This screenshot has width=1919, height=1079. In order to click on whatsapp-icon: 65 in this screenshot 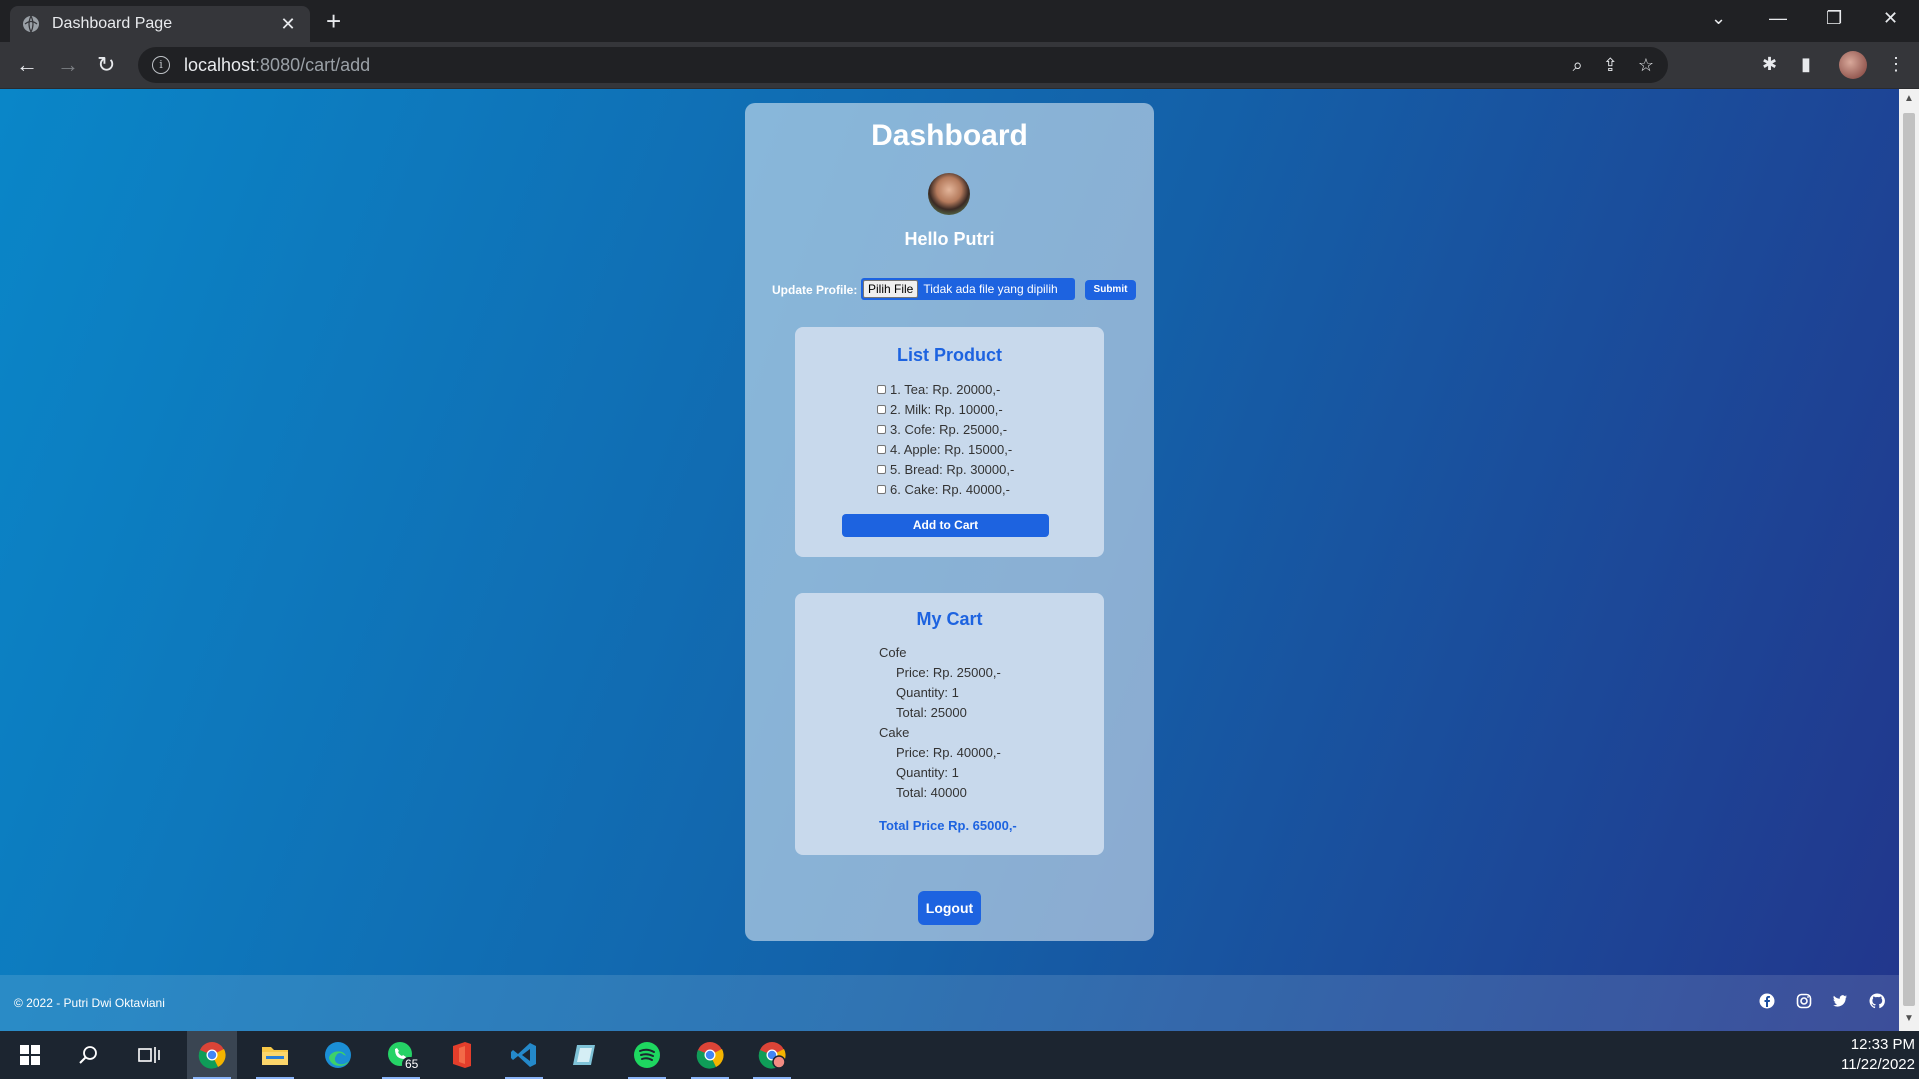, I will do `click(401, 1055)`.